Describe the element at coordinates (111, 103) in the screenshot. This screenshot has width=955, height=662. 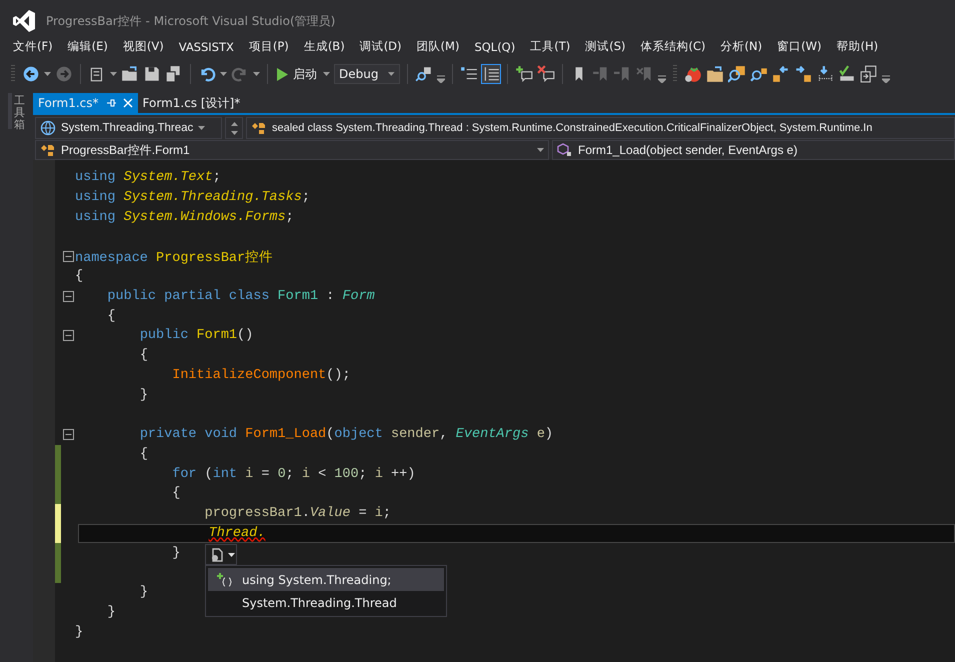
I see `pin-icon` at that location.